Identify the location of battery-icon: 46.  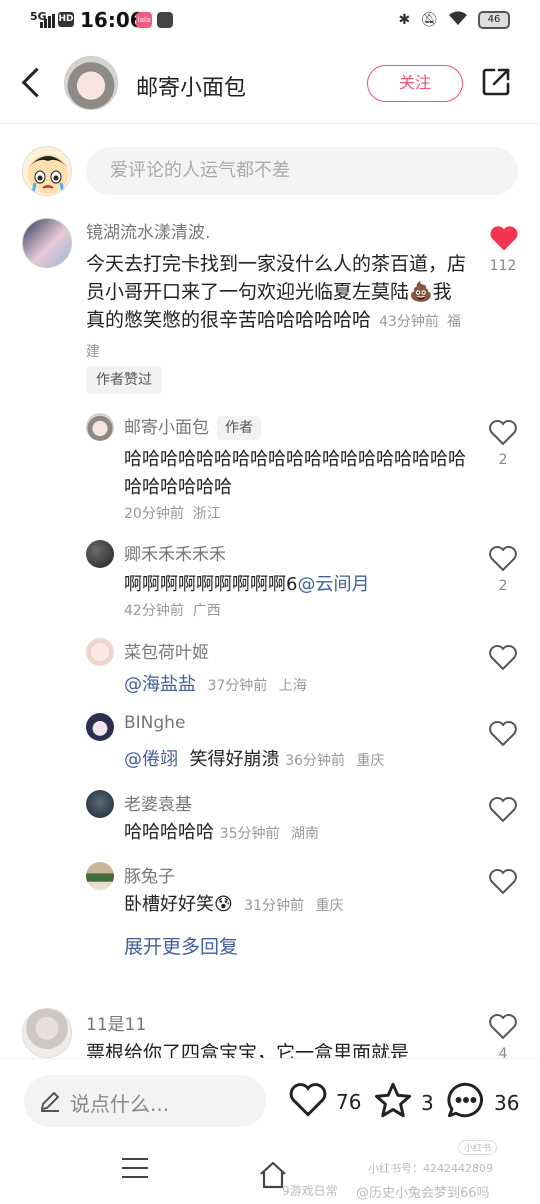
(494, 20).